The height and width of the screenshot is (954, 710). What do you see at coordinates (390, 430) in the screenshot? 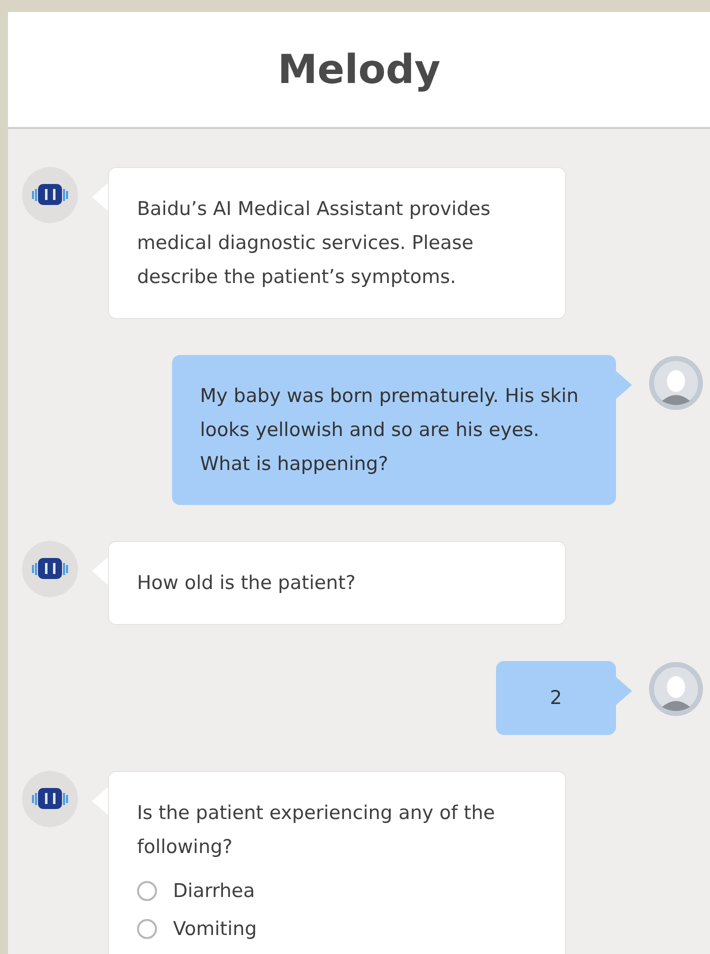
I see `message-text: My baby was born prematurely. His skin looks yellowish and so are his eyes. What is happening?` at bounding box center [390, 430].